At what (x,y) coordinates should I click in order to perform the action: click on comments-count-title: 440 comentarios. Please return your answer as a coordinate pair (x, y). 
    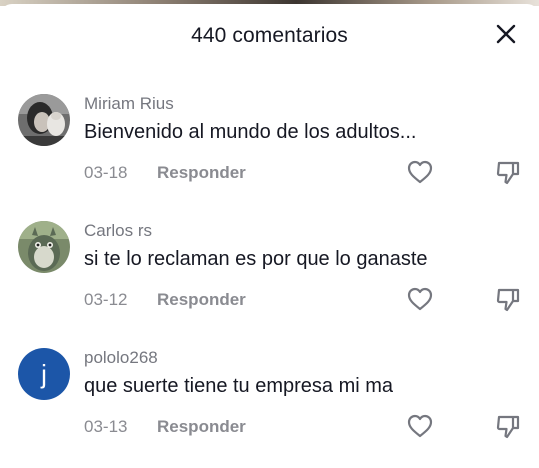
    Looking at the image, I should click on (269, 35).